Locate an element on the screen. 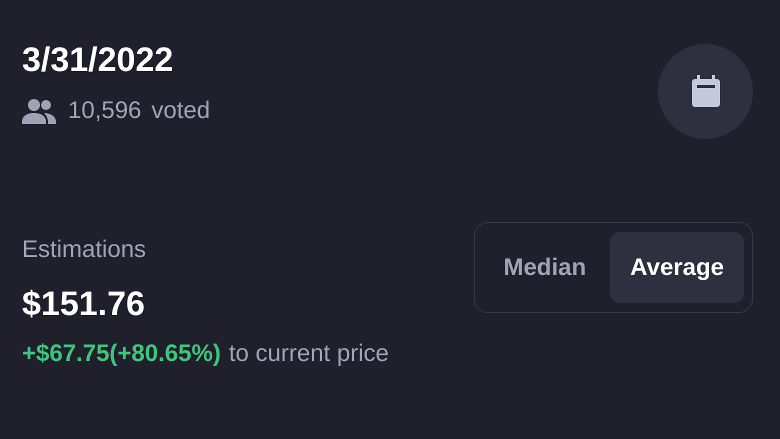 The height and width of the screenshot is (439, 780). estimated-price: $151.76 is located at coordinates (84, 304).